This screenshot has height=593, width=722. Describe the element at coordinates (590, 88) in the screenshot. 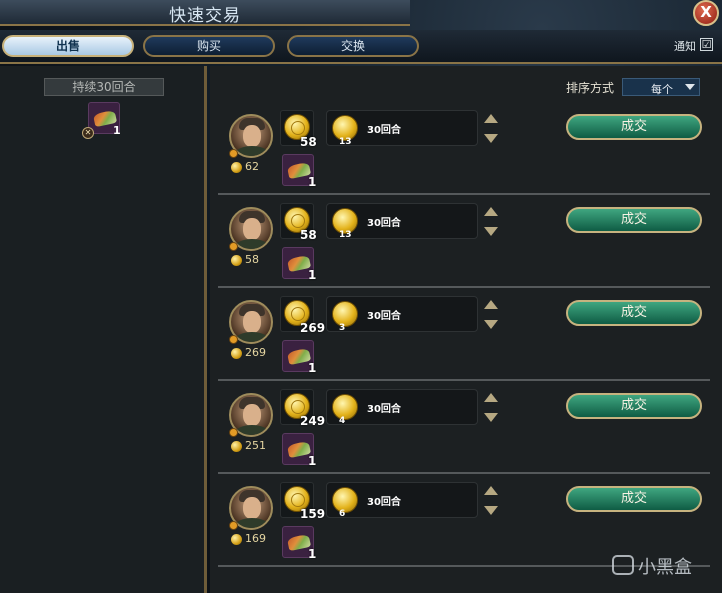

I see `sort-label: 排序方式` at that location.